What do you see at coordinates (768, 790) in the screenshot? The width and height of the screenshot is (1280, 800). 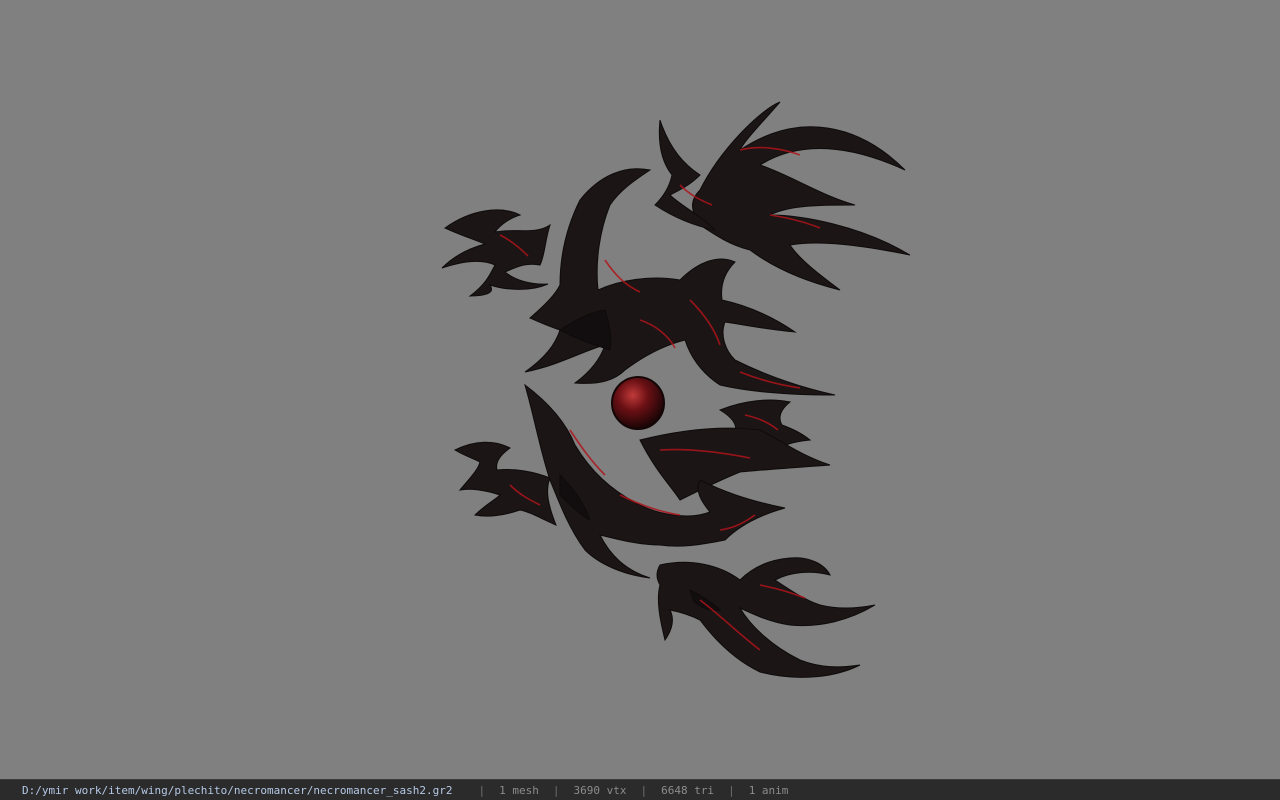 I see `anim-count: 1 anim` at bounding box center [768, 790].